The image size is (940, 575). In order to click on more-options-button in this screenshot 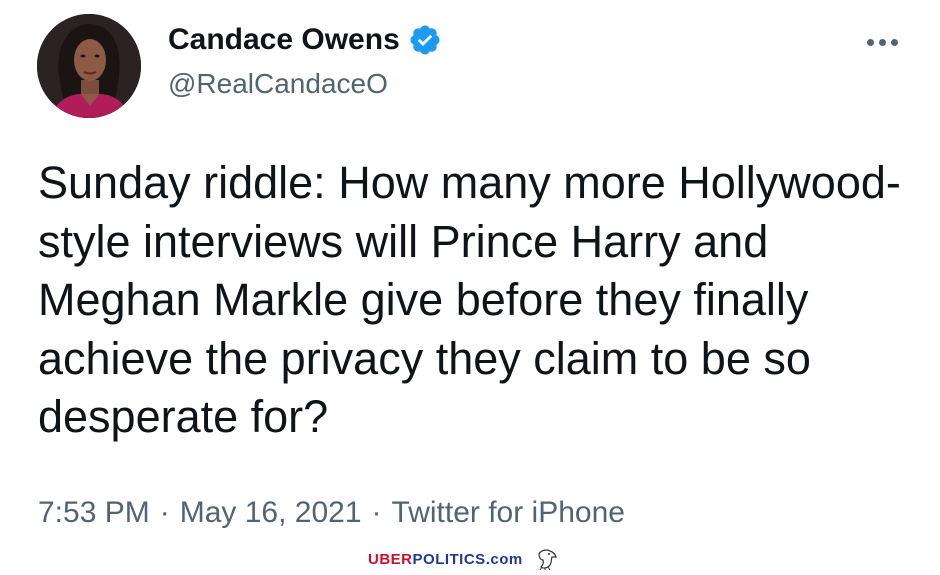, I will do `click(882, 42)`.